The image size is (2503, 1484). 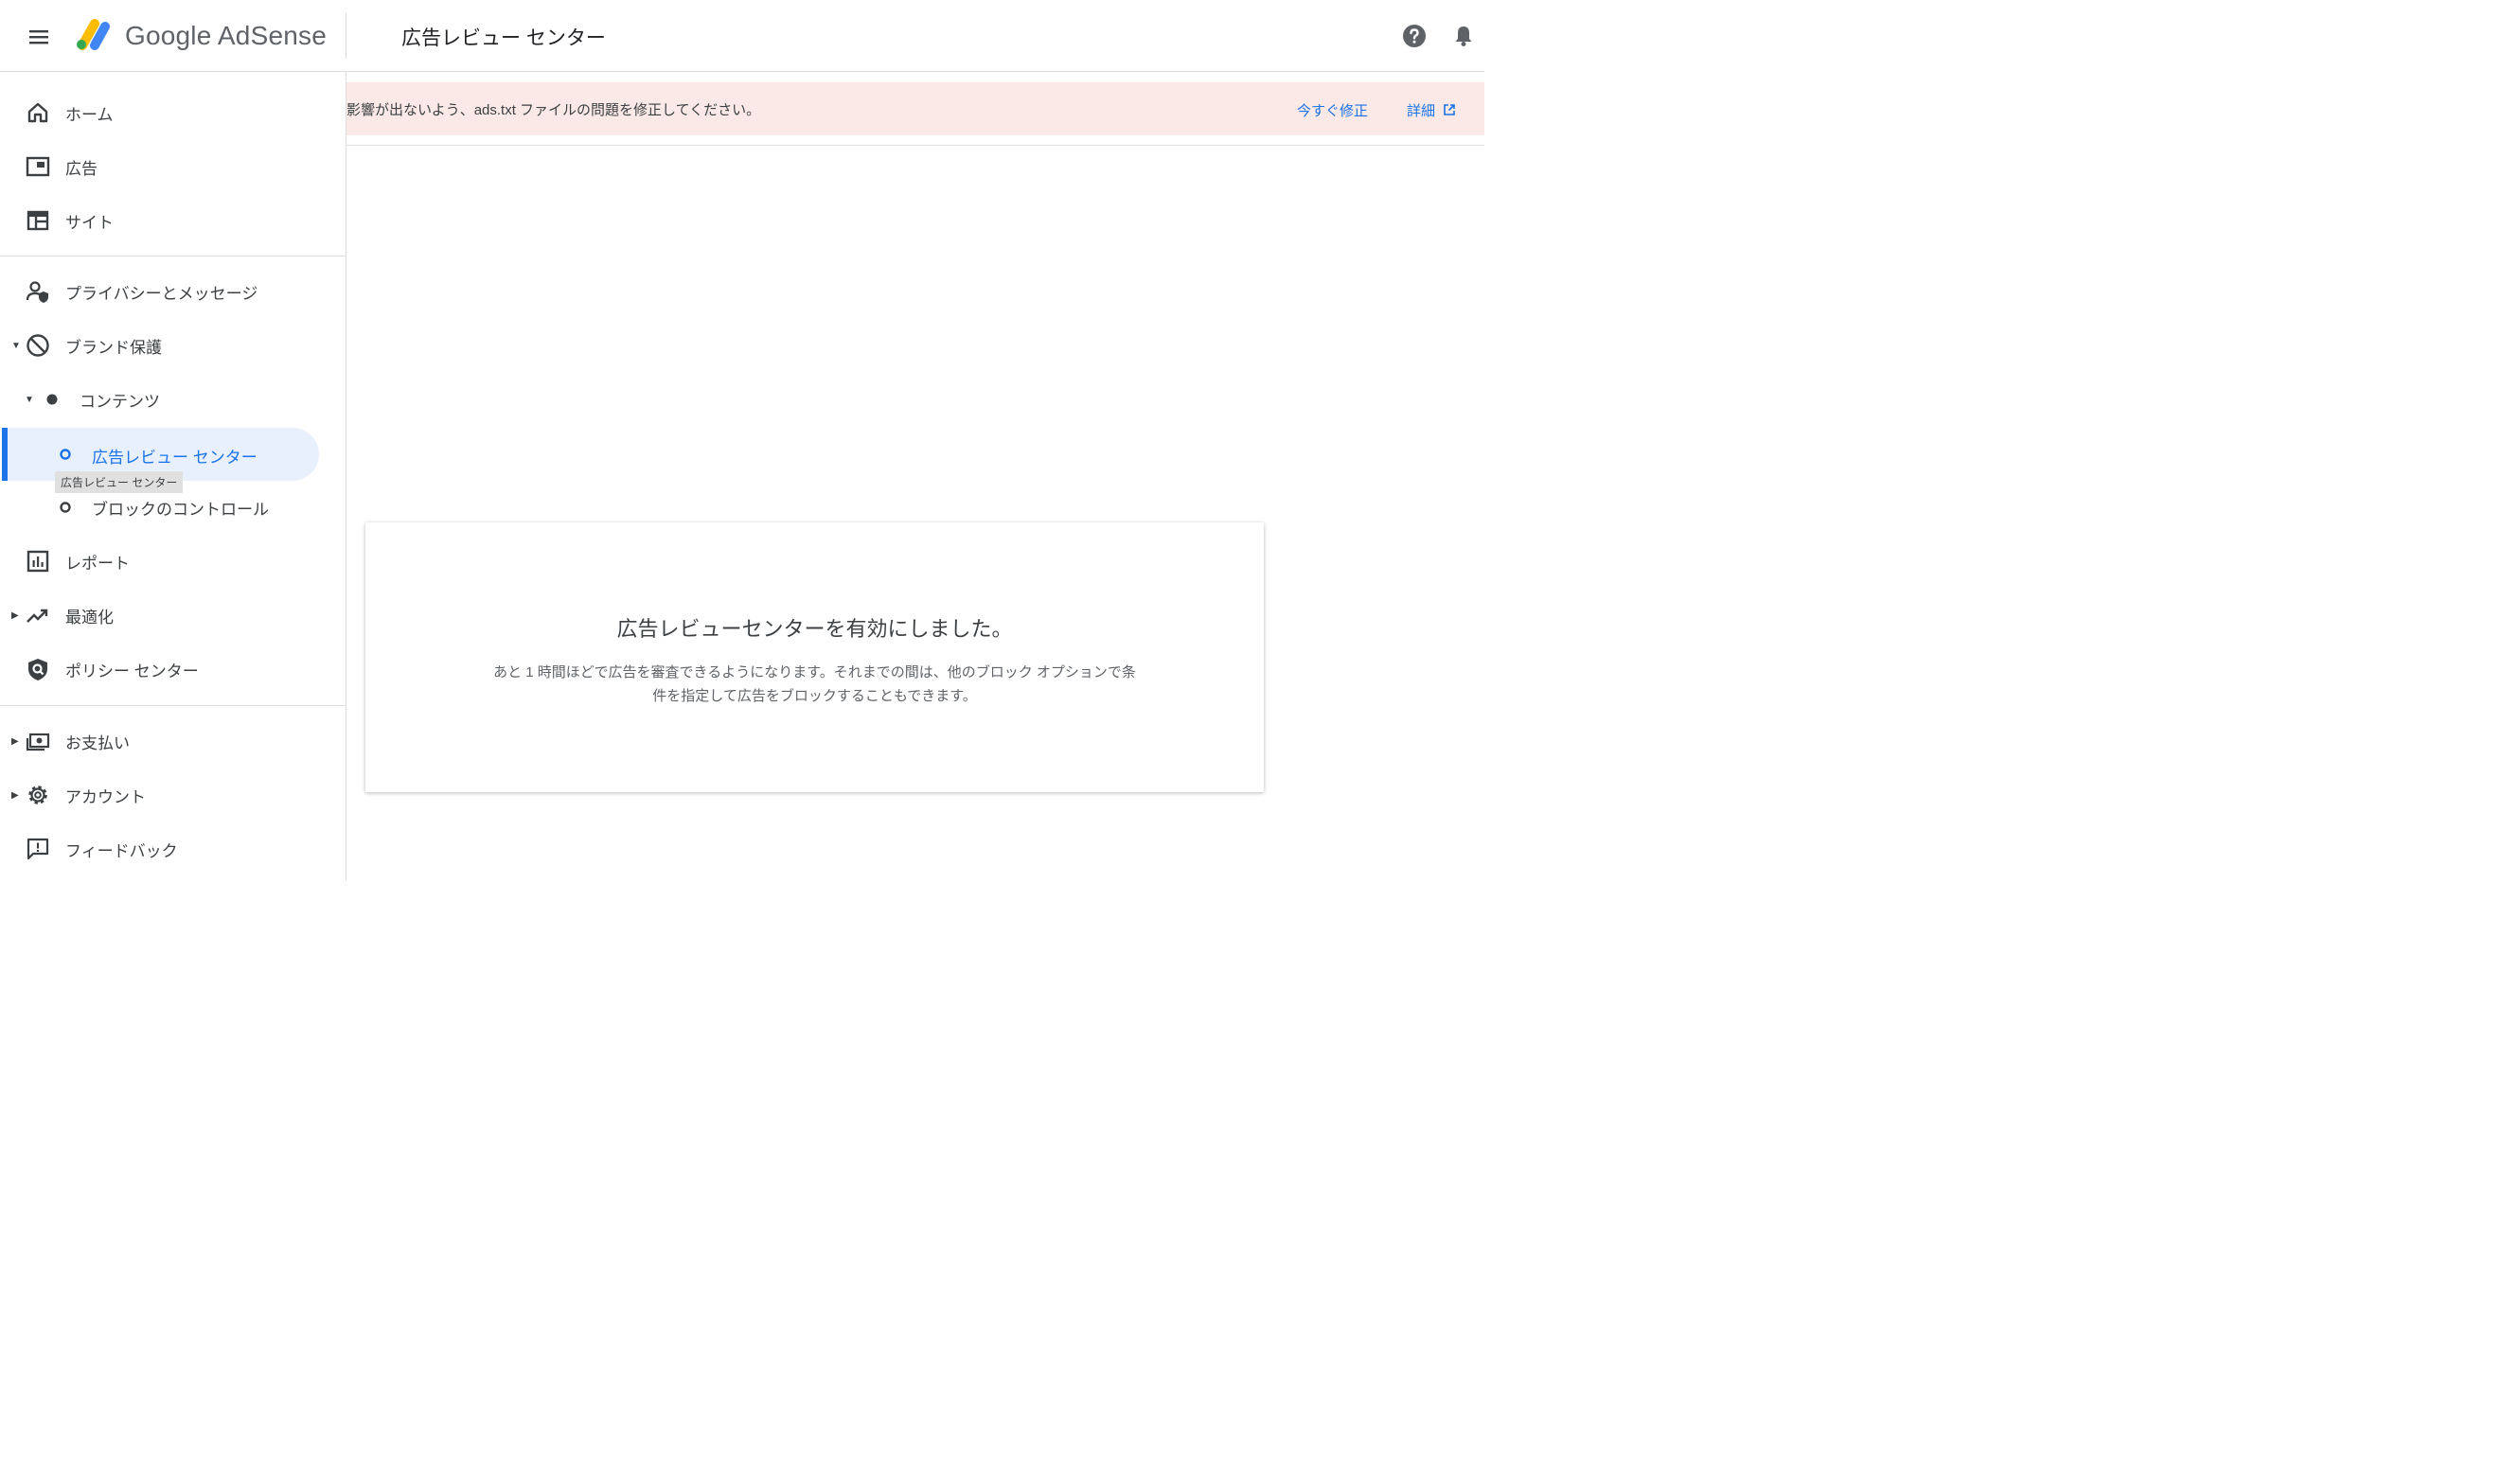 What do you see at coordinates (38, 742) in the screenshot?
I see `payments-icon` at bounding box center [38, 742].